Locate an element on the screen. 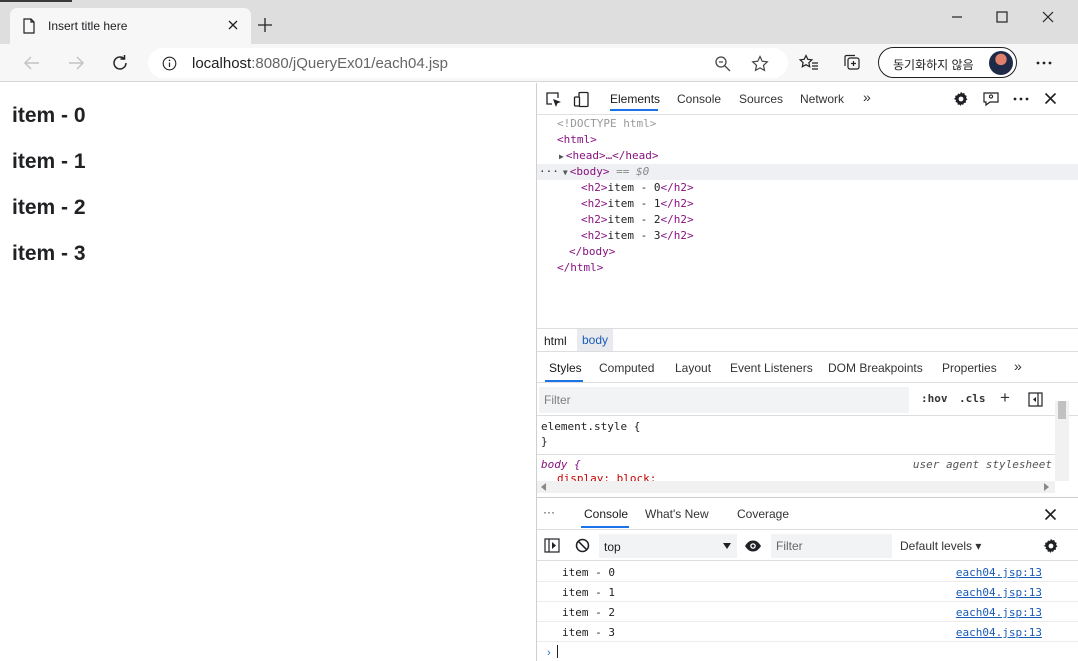 This screenshot has height=661, width=1078. console-settings-gear-icon is located at coordinates (1051, 546).